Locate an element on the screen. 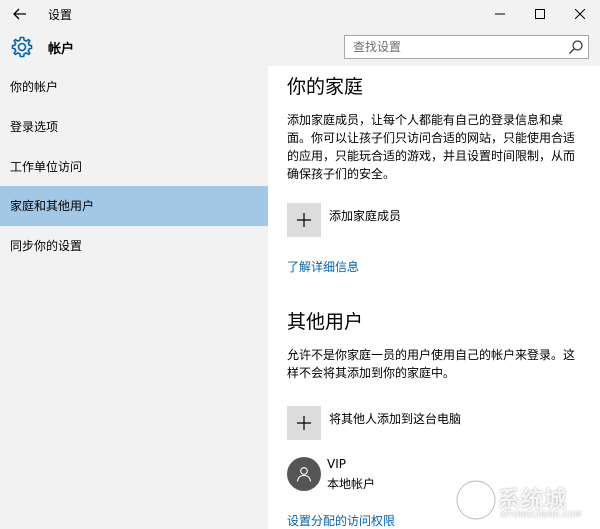 This screenshot has width=600, height=529. search-icon is located at coordinates (576, 47).